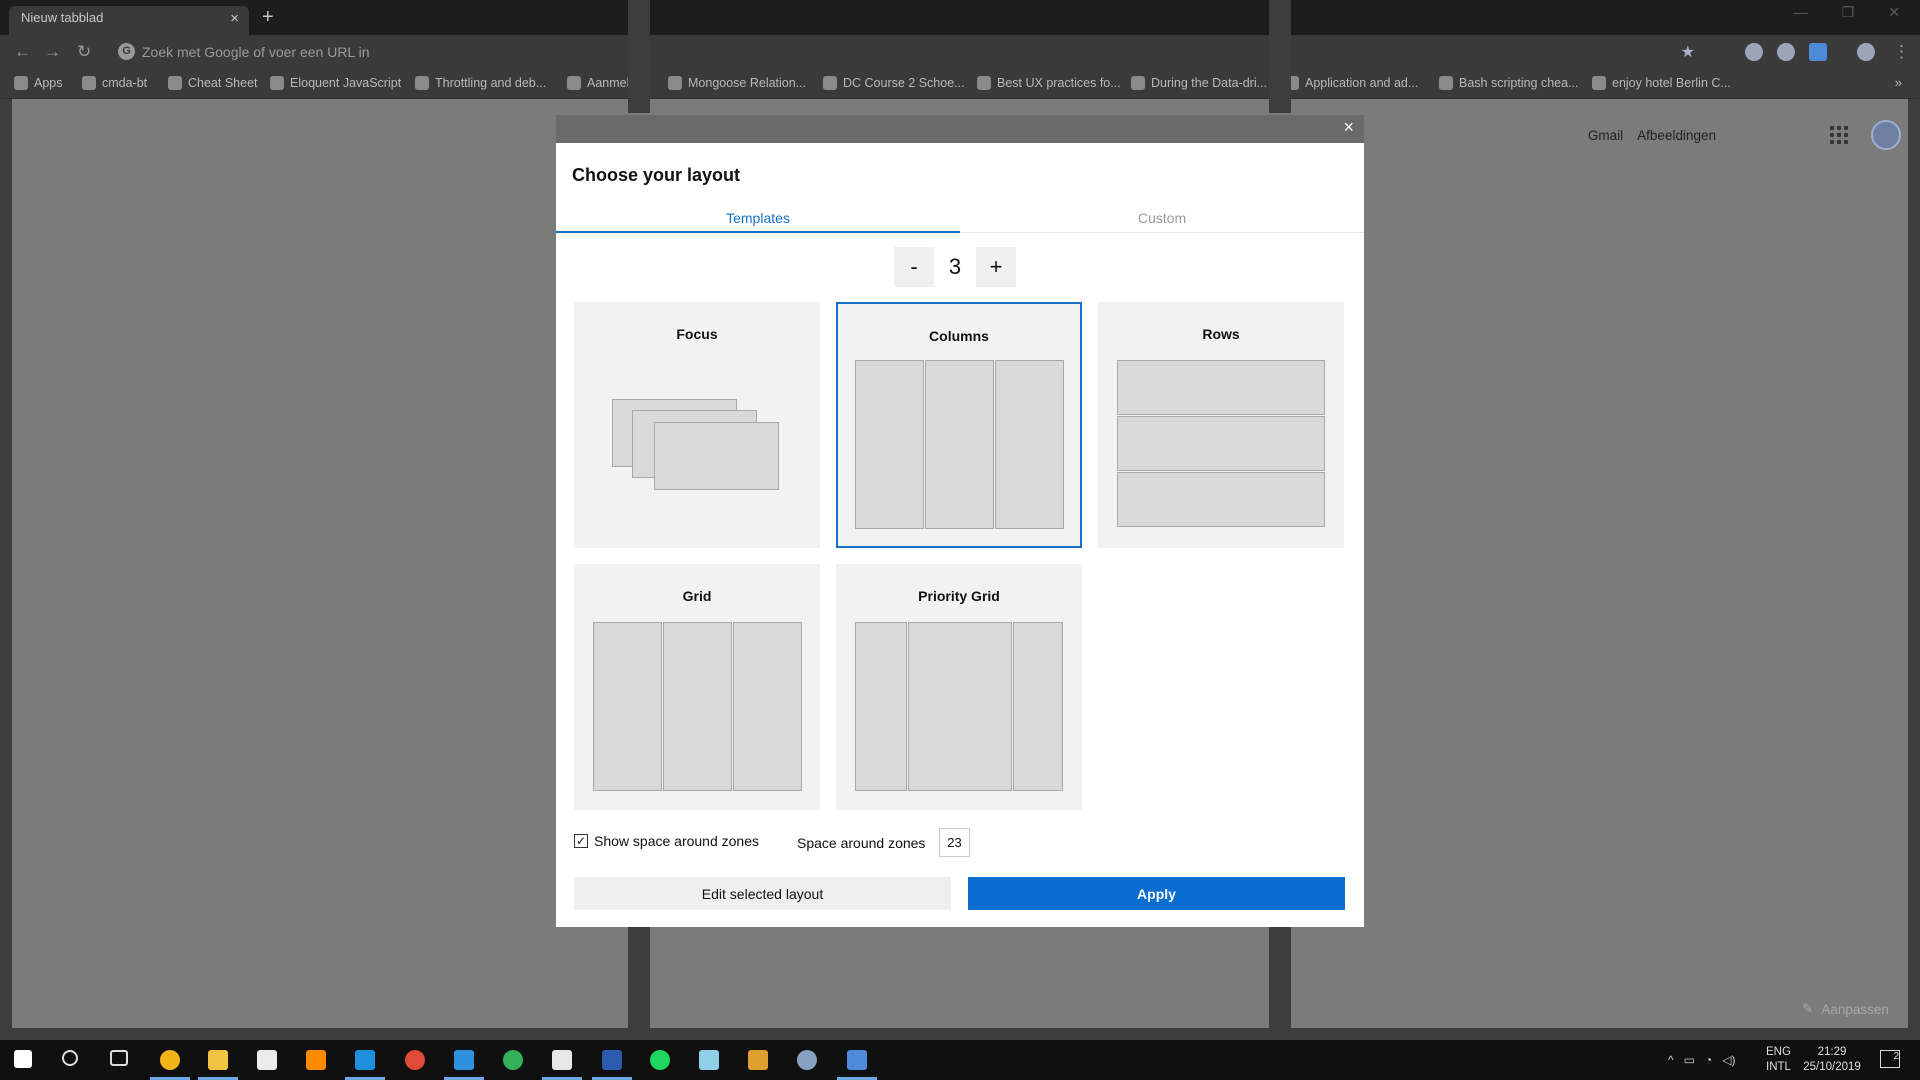 This screenshot has height=1080, width=1920. What do you see at coordinates (52, 52) in the screenshot?
I see `forward-icon: →` at bounding box center [52, 52].